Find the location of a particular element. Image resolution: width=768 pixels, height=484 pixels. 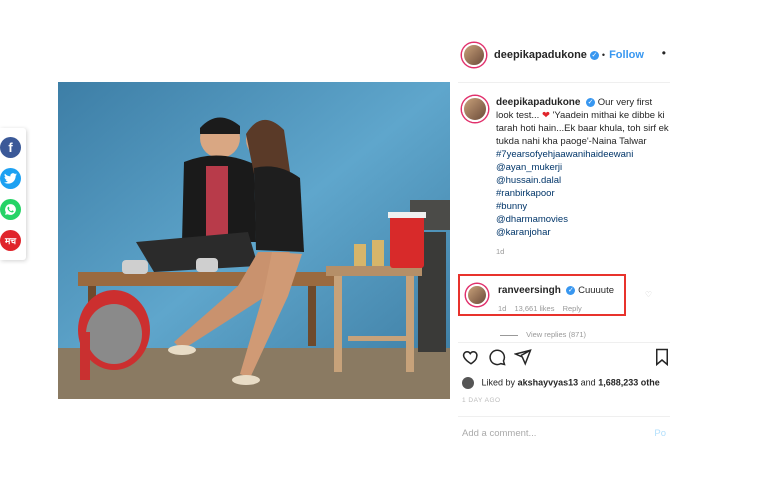

comment-divider is located at coordinates (564, 416).